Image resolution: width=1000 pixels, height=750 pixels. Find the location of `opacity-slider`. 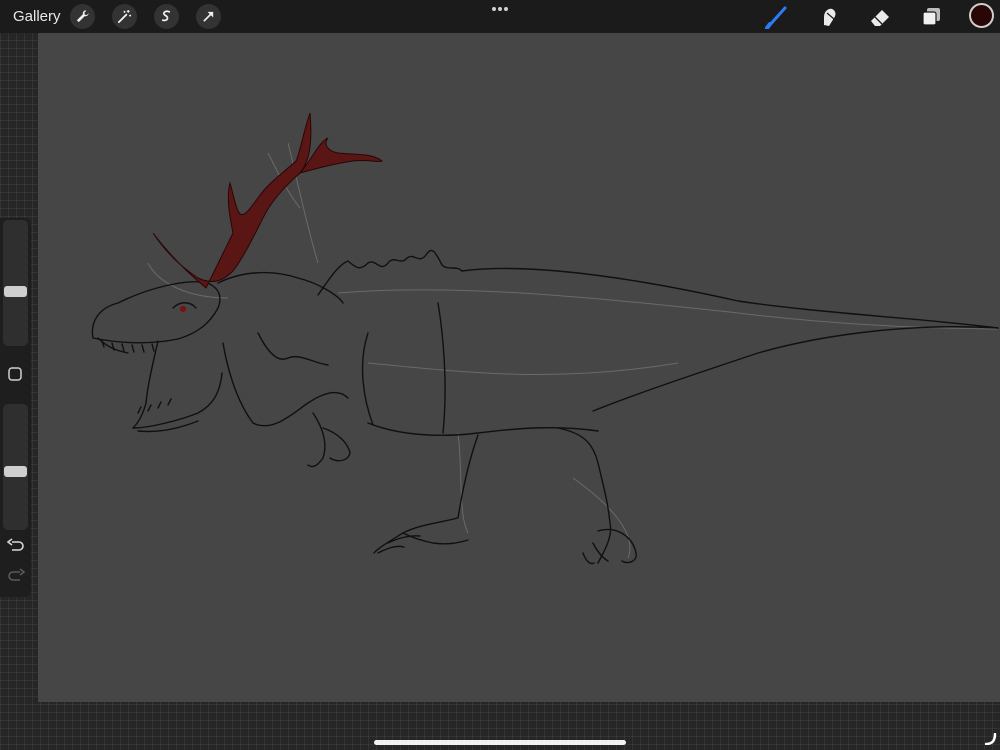

opacity-slider is located at coordinates (15, 467).